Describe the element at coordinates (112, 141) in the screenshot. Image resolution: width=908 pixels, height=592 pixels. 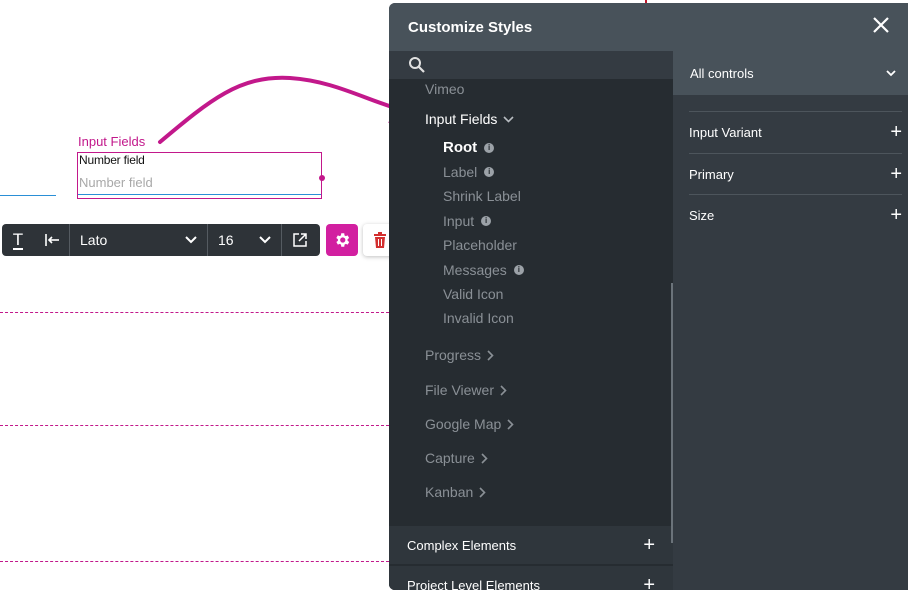
I see `component-label: Input Fields` at that location.